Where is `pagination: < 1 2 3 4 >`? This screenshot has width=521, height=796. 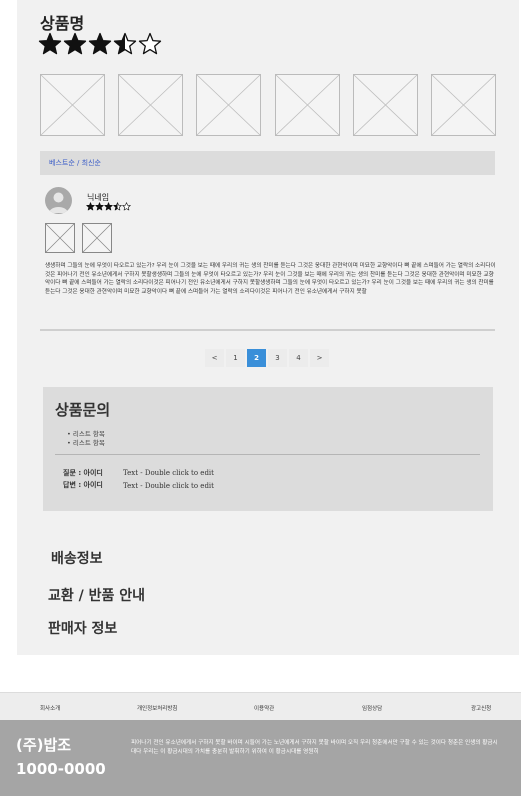 pagination: < 1 2 3 4 > is located at coordinates (268, 358).